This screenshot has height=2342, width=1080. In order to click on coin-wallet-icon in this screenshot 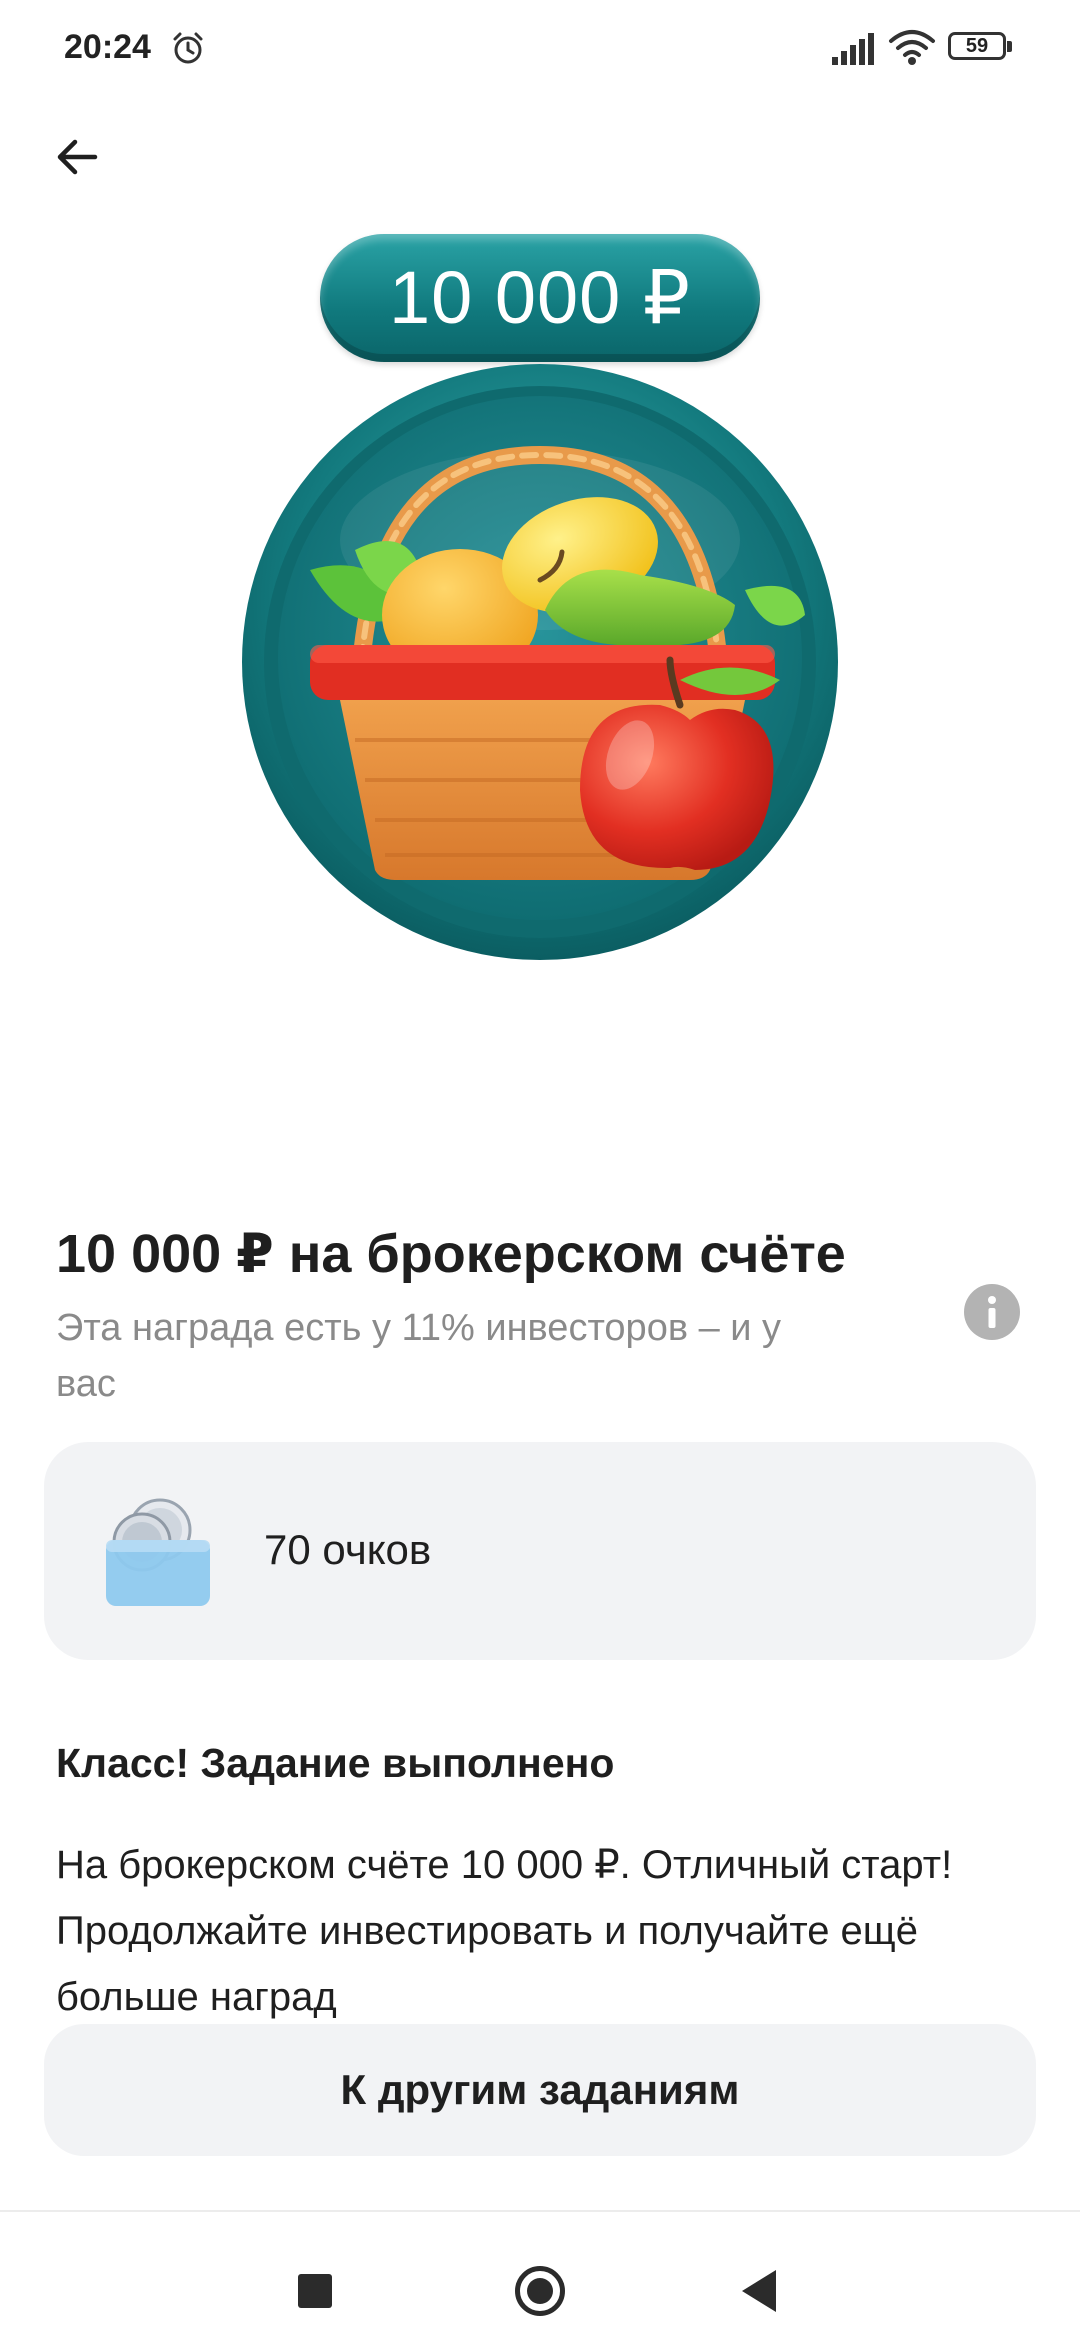, I will do `click(155, 1554)`.